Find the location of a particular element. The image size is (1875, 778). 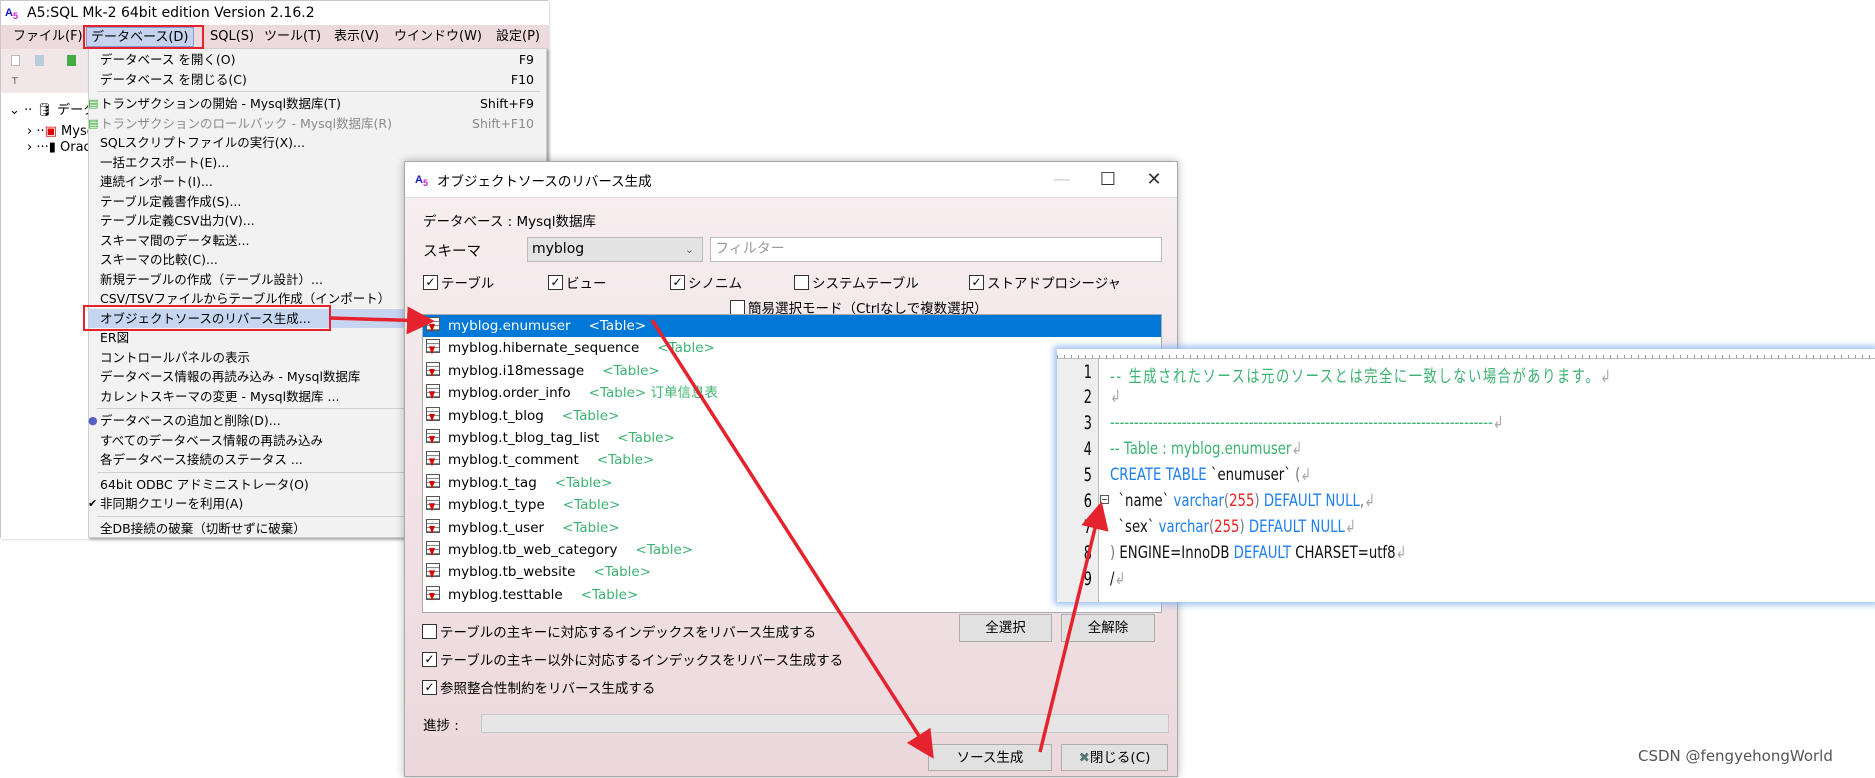

object-name: myblog.enumuser is located at coordinates (509, 326).